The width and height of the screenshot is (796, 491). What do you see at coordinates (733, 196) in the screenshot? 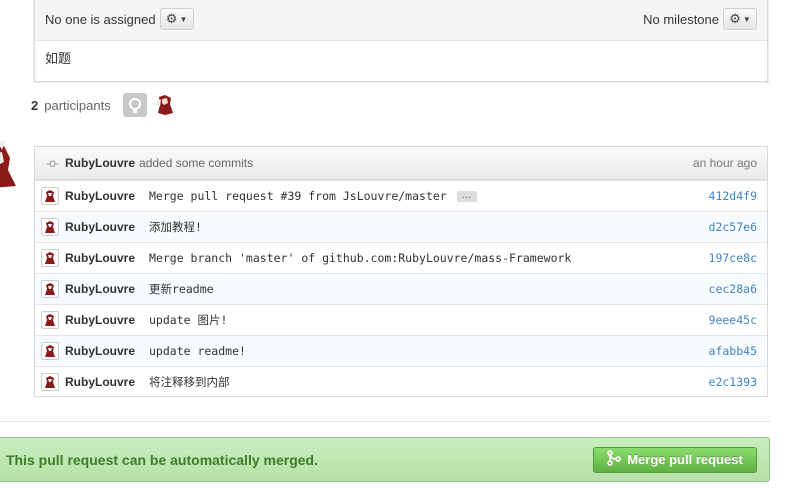
I see `commit-sha-link: 412d4f9` at bounding box center [733, 196].